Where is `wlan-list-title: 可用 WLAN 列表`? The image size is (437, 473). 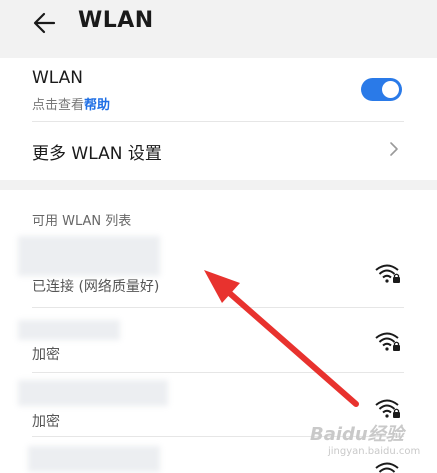 wlan-list-title: 可用 WLAN 列表 is located at coordinates (82, 221).